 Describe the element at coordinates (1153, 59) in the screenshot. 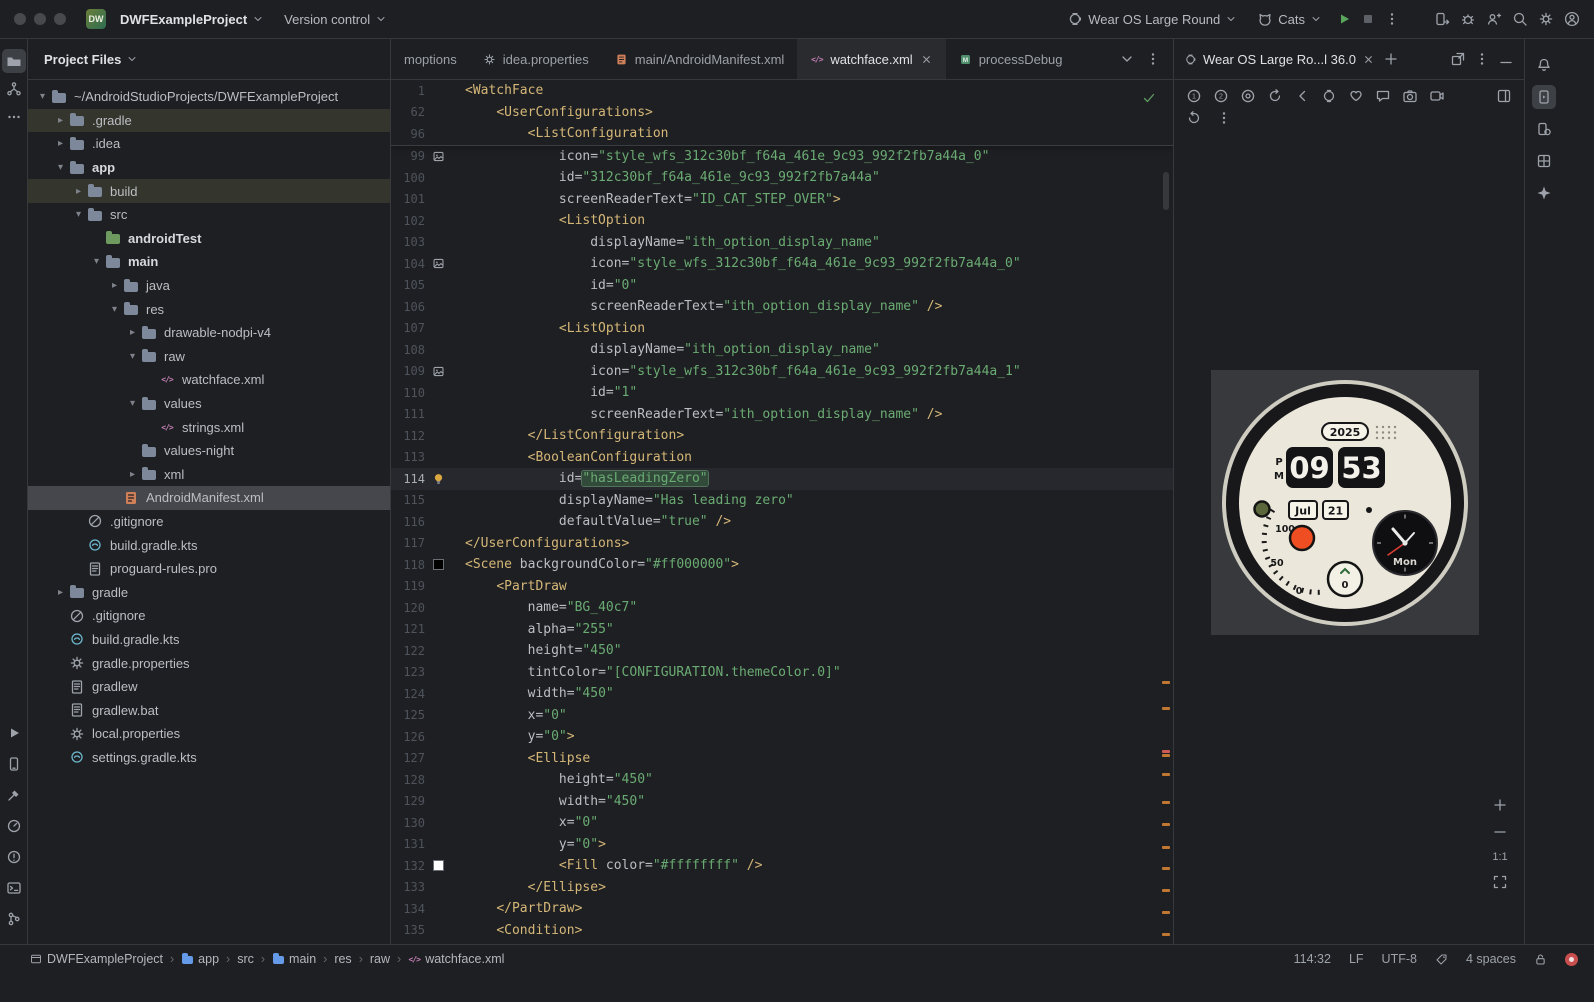

I see `tab-options-icon` at that location.